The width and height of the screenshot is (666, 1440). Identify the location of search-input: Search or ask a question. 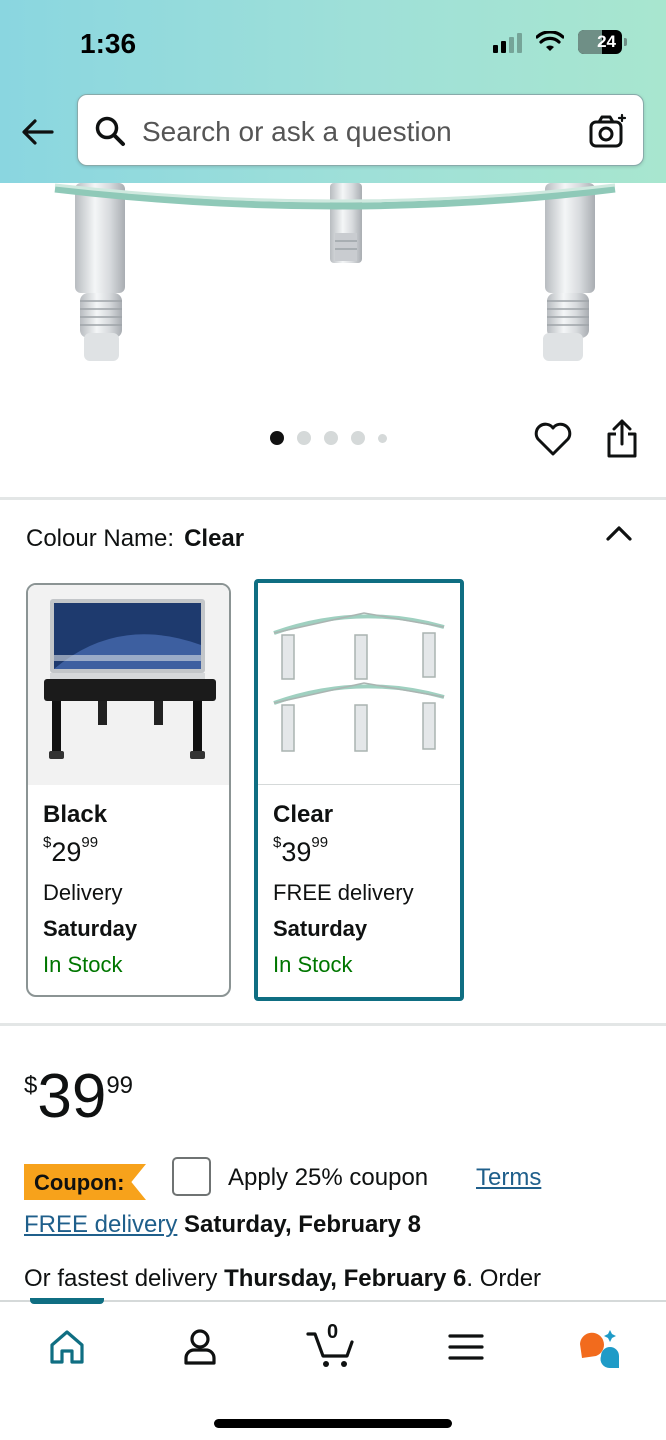
(360, 130).